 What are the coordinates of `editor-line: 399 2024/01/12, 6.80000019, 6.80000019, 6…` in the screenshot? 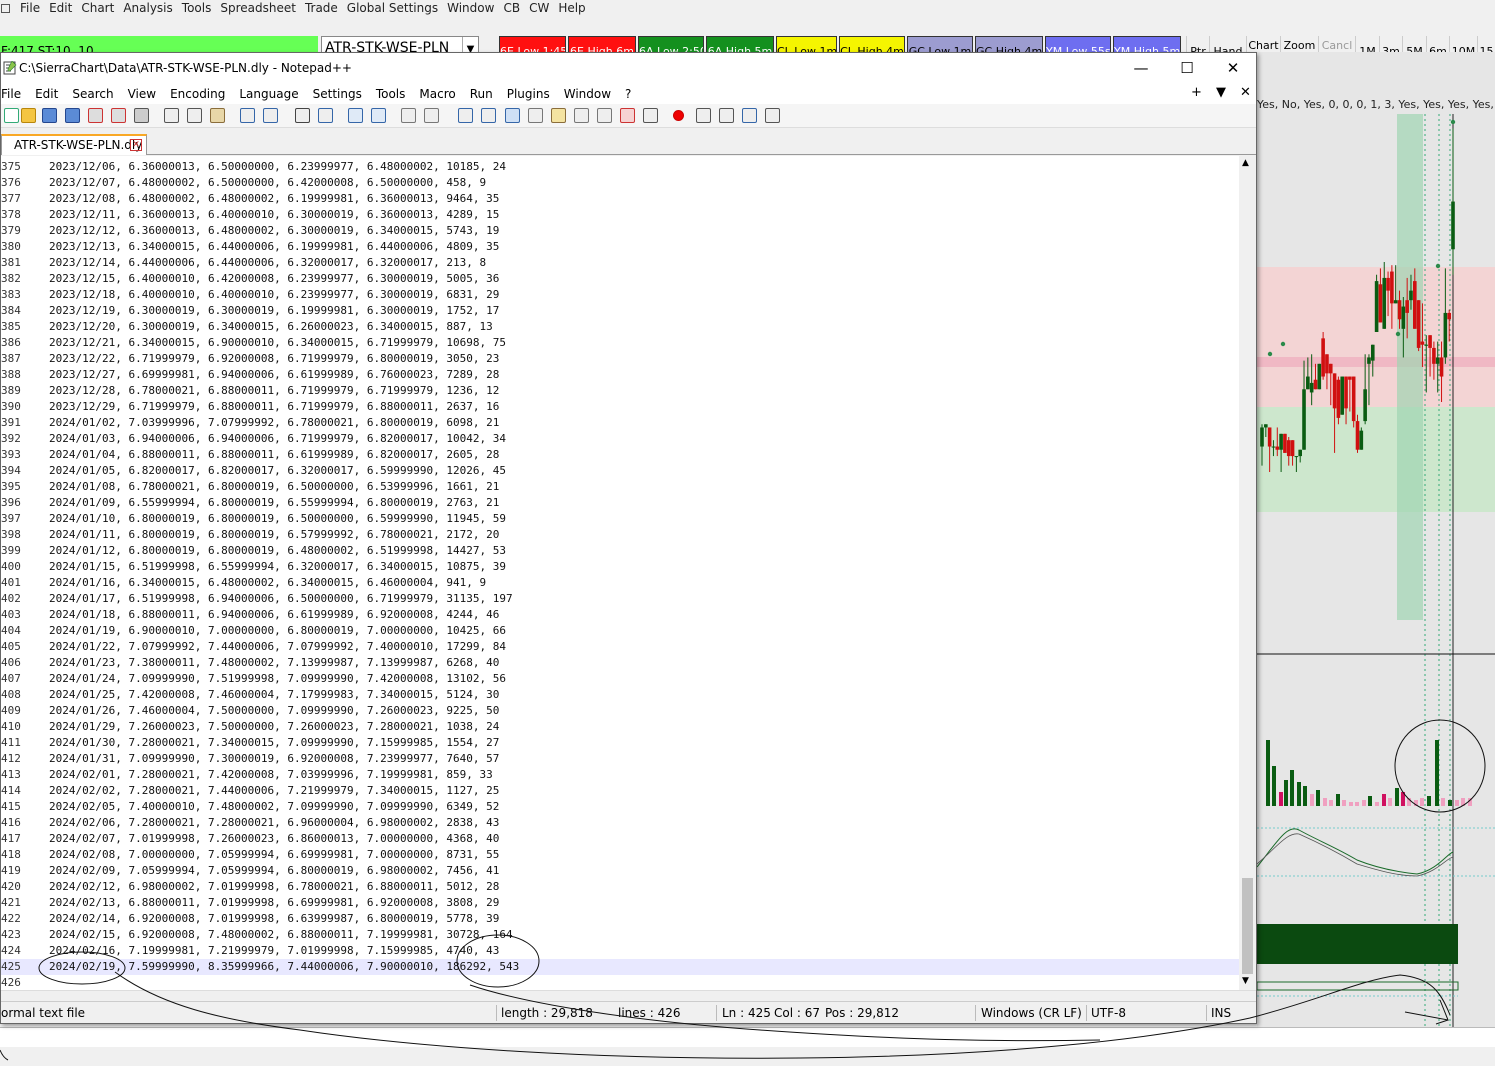 It's located at (620, 551).